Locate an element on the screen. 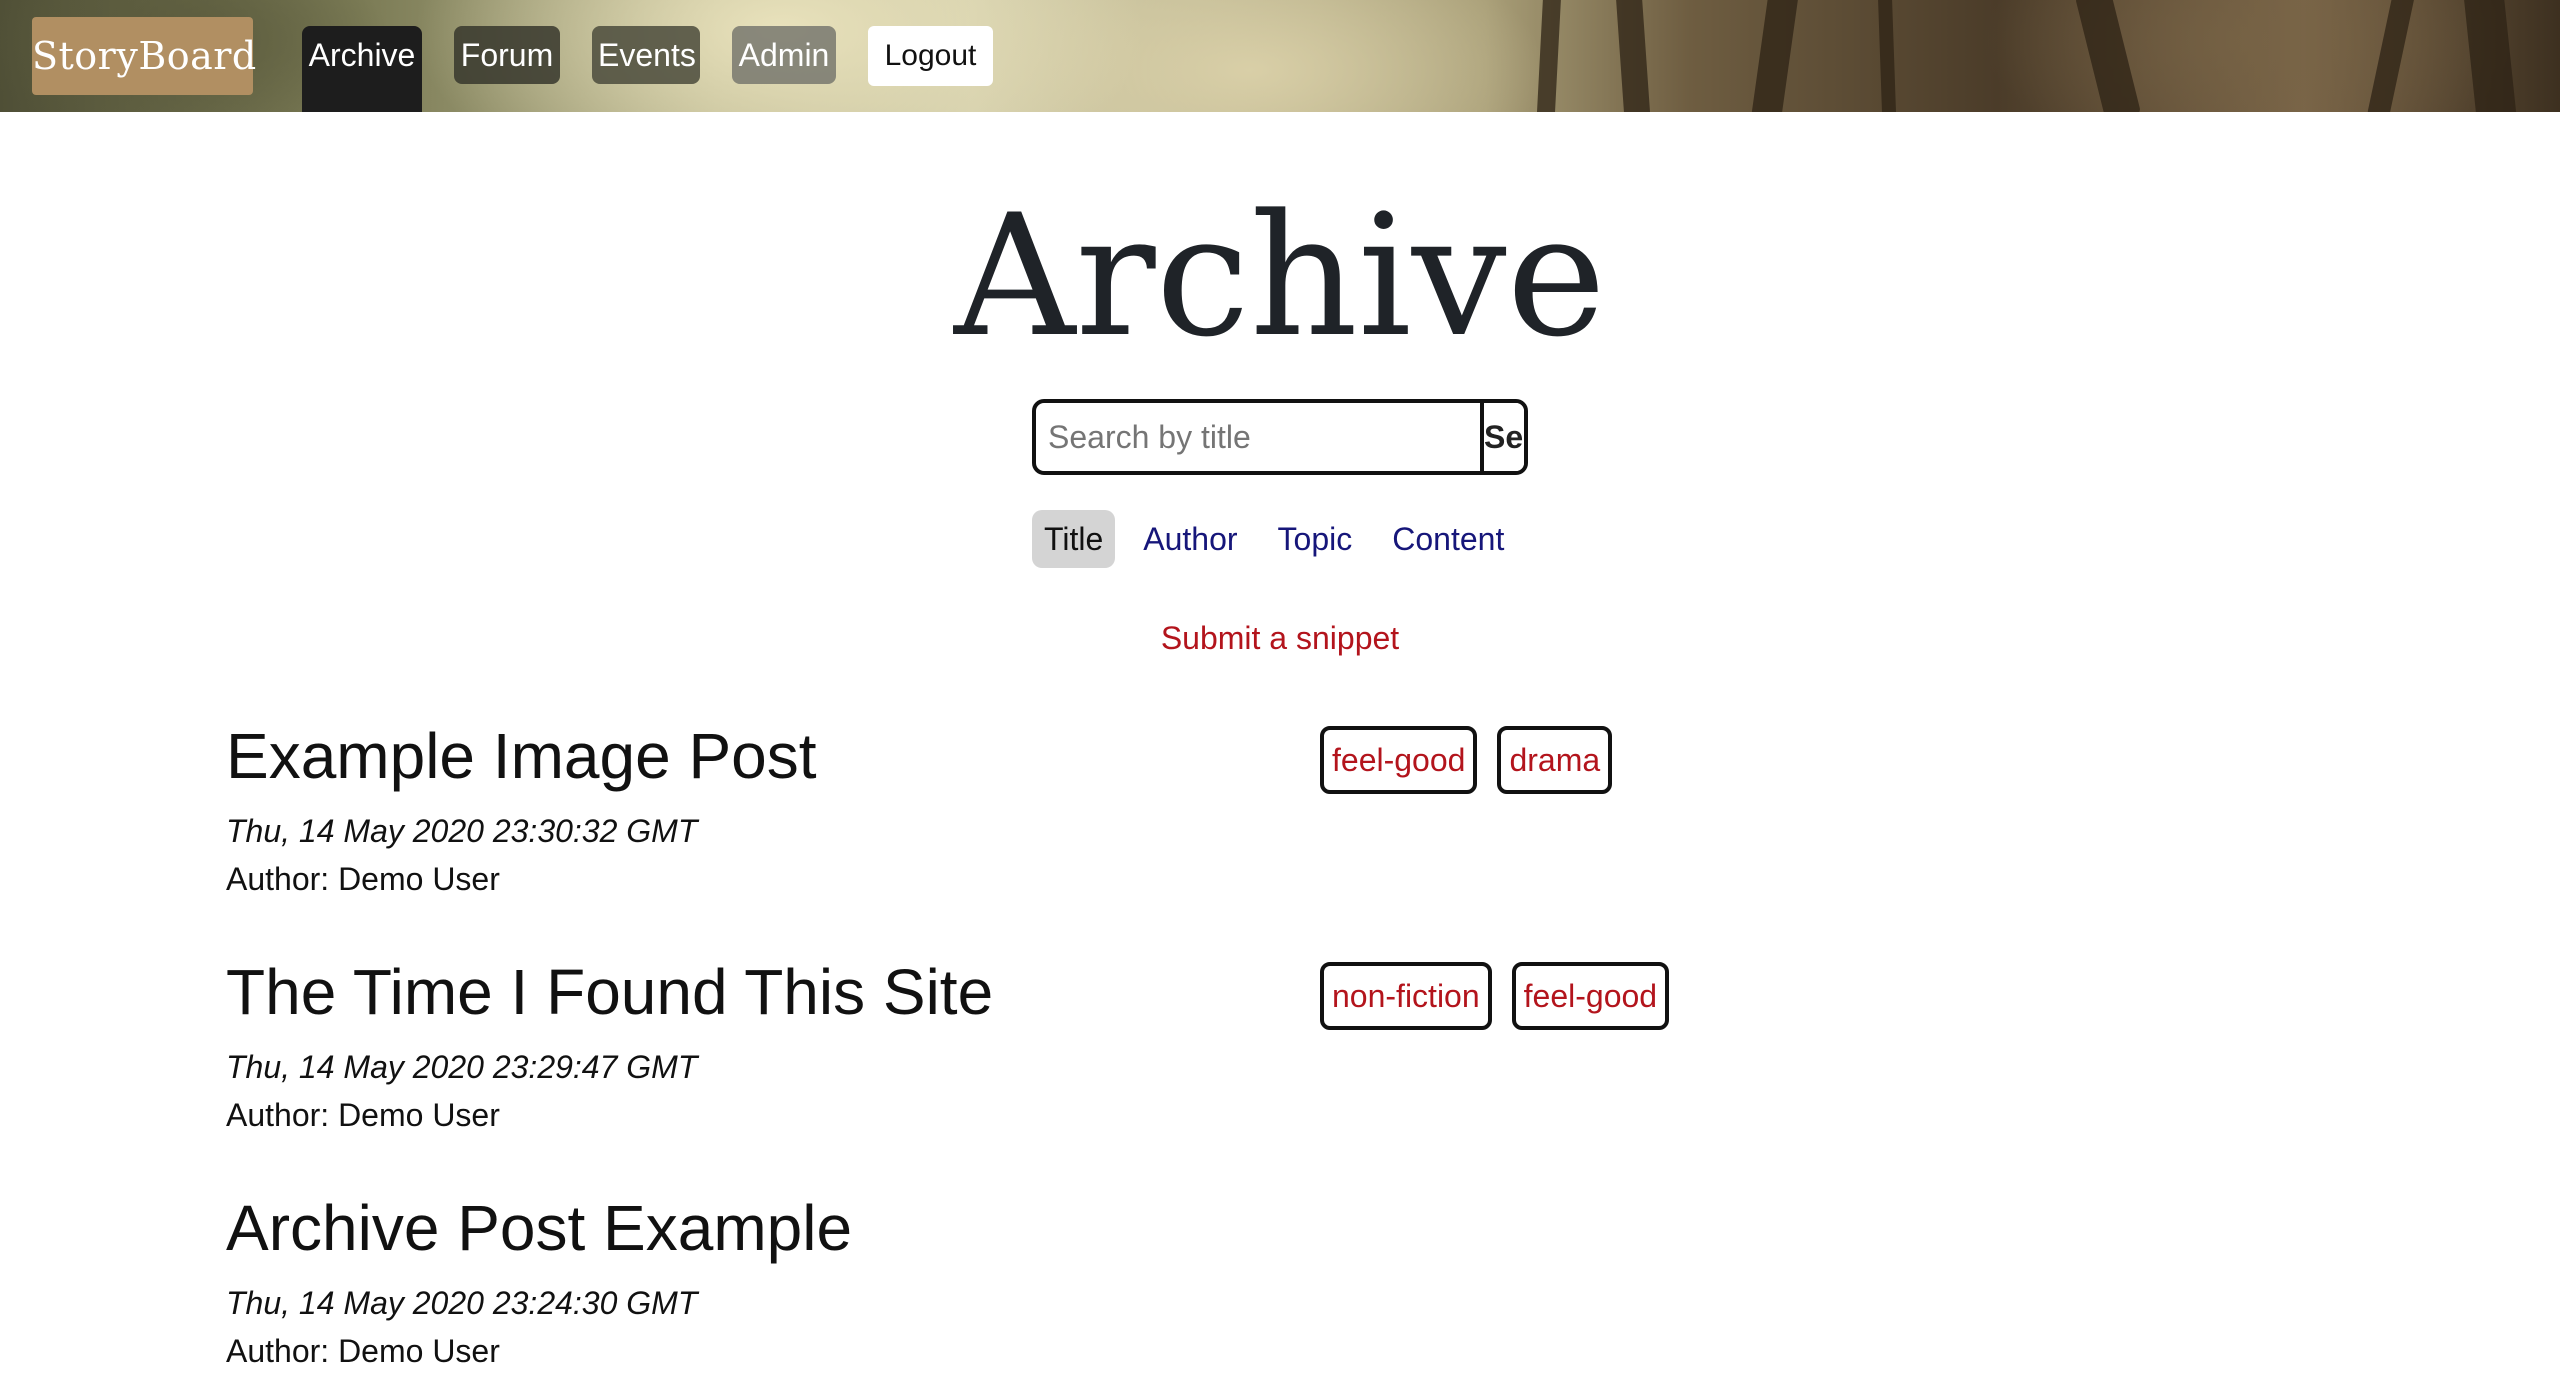 The image size is (2560, 1374). submit-snippet-link-text: Submit a snippet is located at coordinates (1280, 638).